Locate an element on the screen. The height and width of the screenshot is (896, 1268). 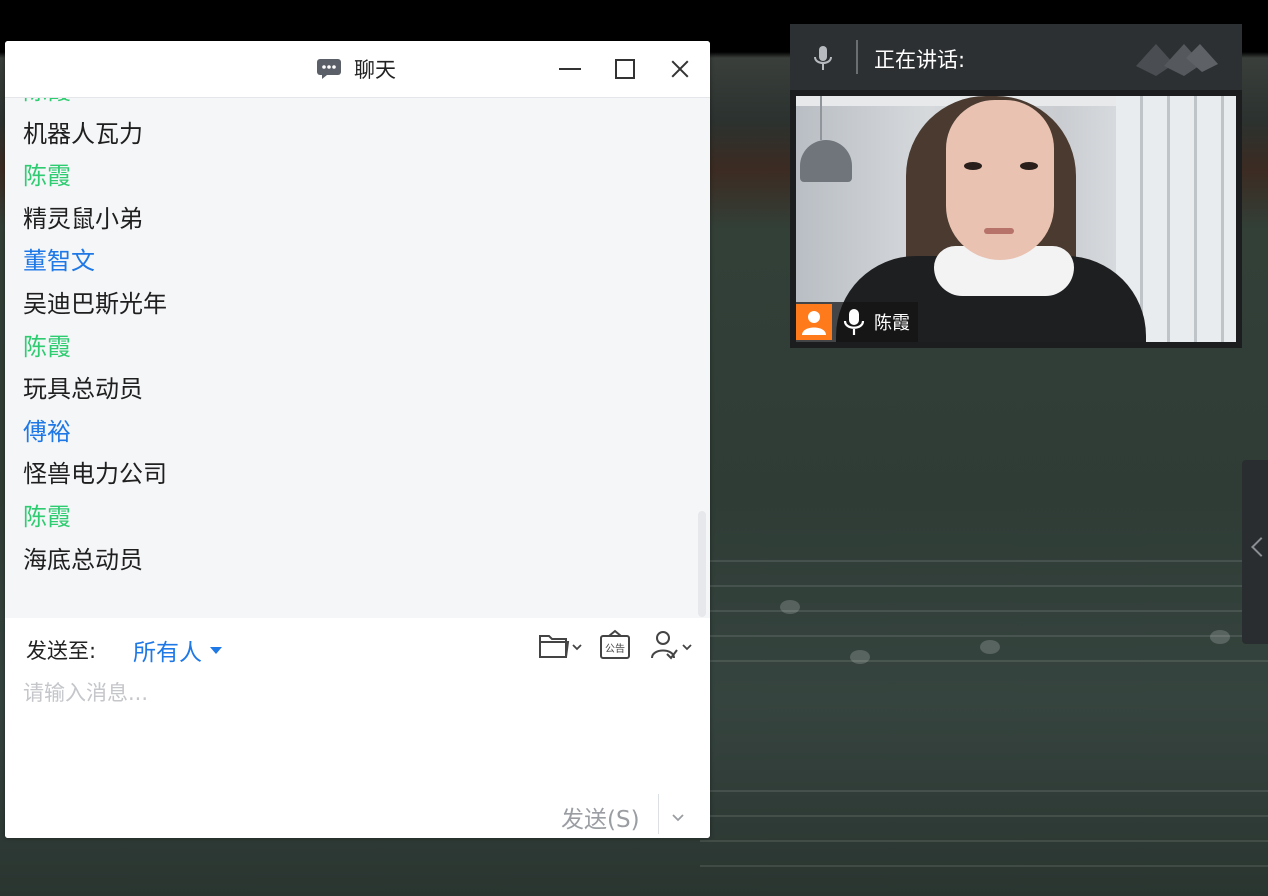
scrollbar is located at coordinates (702, 564).